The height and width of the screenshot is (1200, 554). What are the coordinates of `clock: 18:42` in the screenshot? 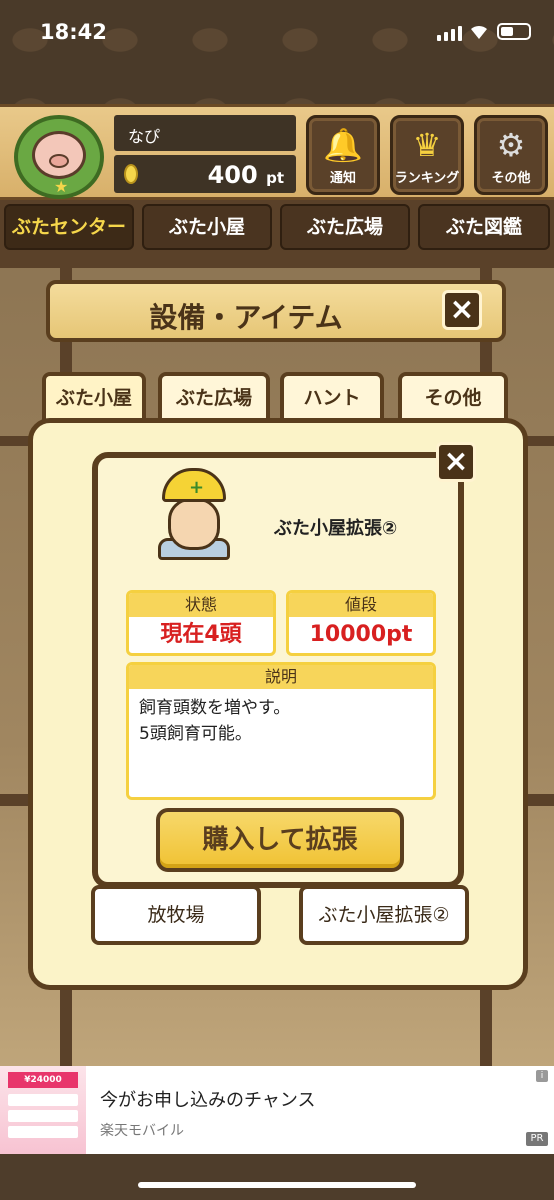 It's located at (73, 32).